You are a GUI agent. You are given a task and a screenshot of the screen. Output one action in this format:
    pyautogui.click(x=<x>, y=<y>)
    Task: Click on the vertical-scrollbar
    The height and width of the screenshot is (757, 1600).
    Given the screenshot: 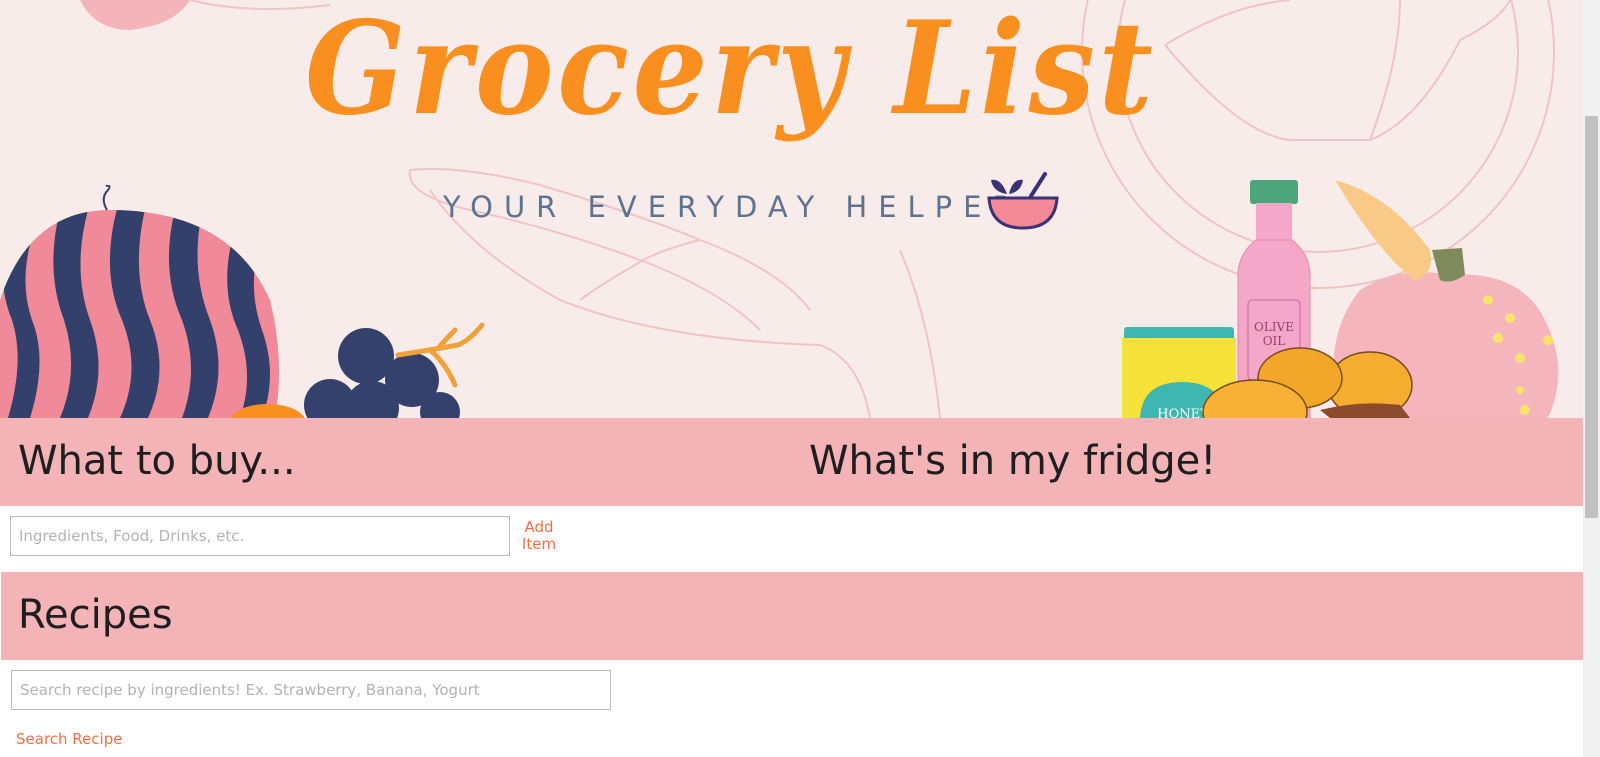 What is the action you would take?
    pyautogui.click(x=1591, y=378)
    